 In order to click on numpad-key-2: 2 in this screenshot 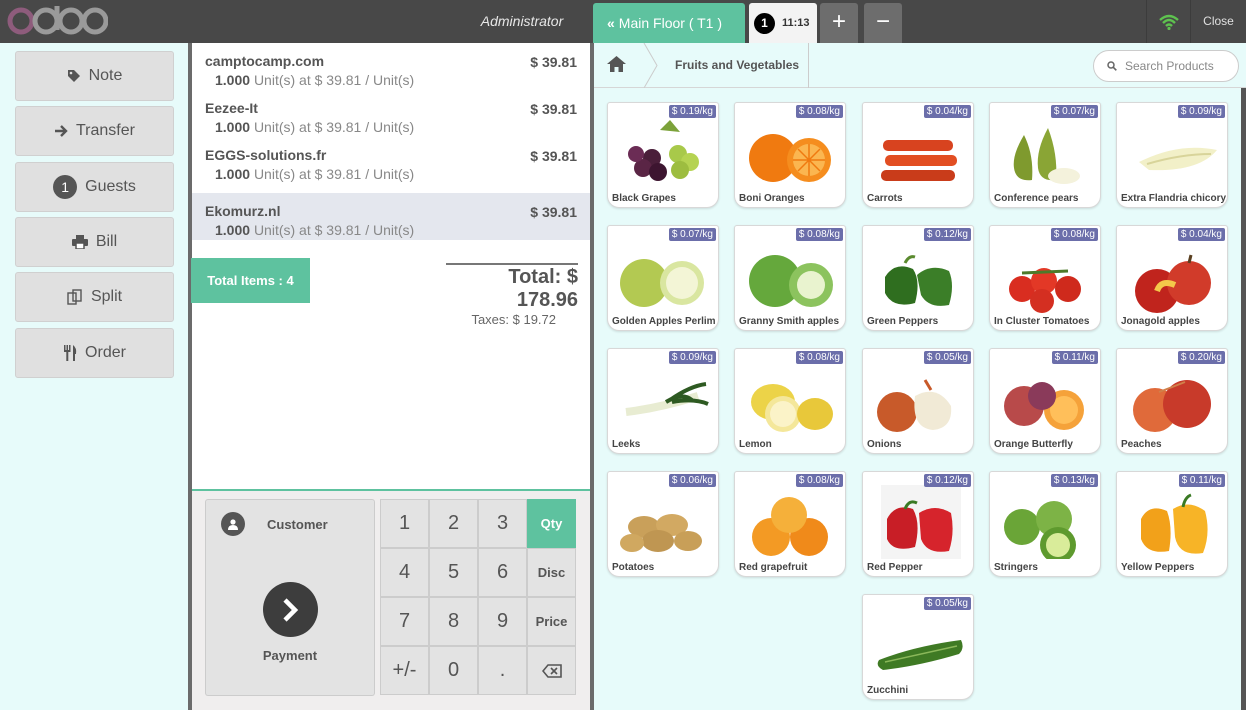, I will do `click(453, 523)`.